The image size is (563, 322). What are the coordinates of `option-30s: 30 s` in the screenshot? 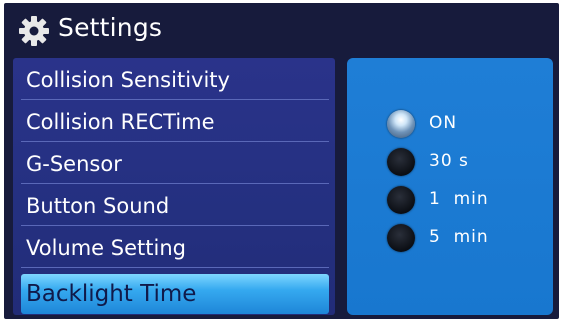 It's located at (467, 163).